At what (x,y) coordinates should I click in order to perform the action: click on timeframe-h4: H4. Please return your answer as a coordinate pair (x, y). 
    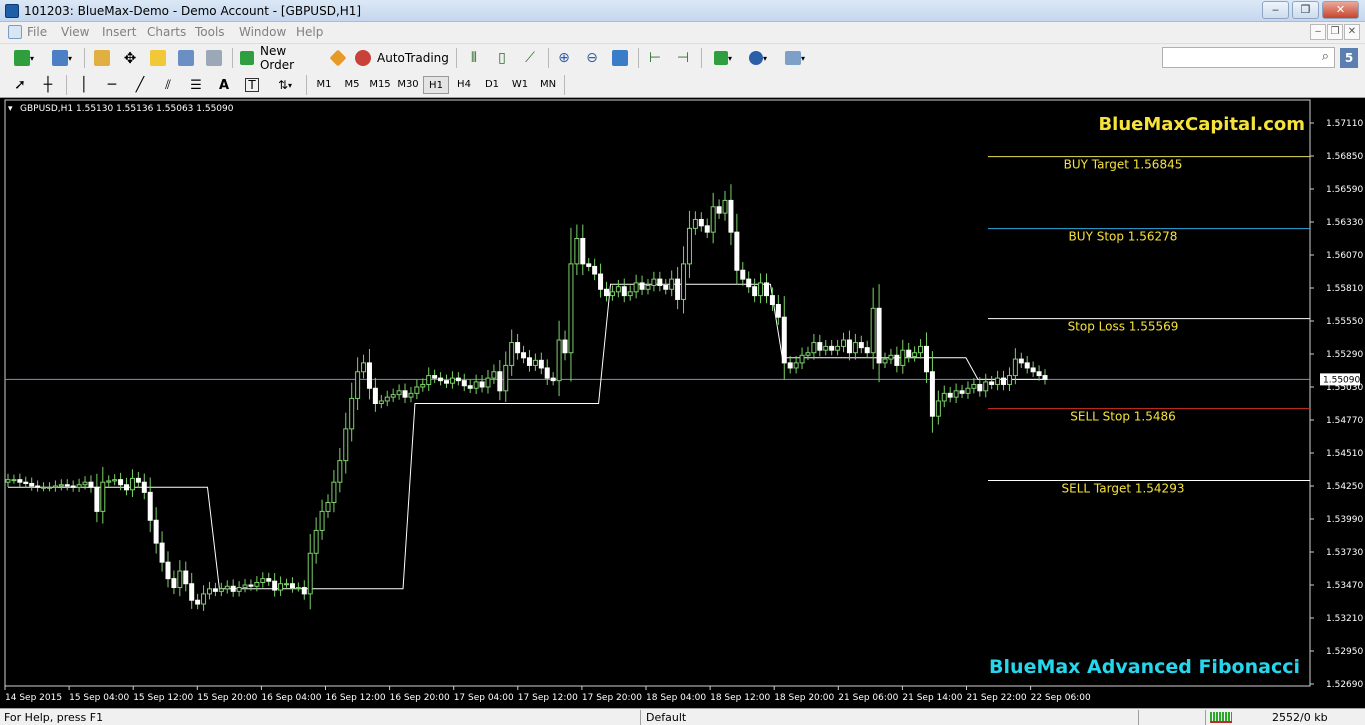
    Looking at the image, I should click on (464, 85).